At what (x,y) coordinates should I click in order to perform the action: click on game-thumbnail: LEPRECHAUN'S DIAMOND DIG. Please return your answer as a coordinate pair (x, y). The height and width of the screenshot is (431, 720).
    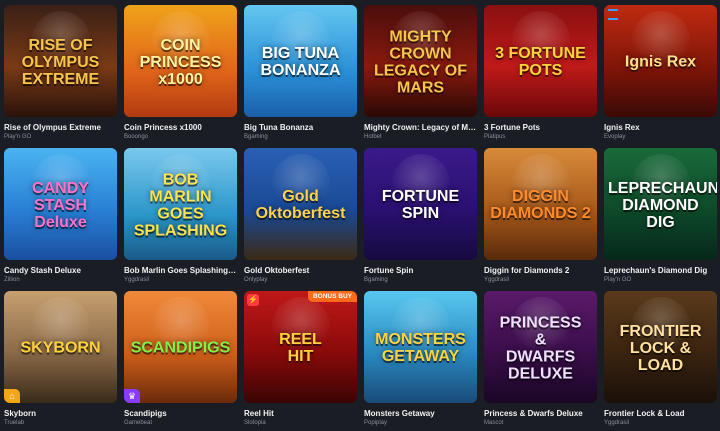
    Looking at the image, I should click on (660, 204).